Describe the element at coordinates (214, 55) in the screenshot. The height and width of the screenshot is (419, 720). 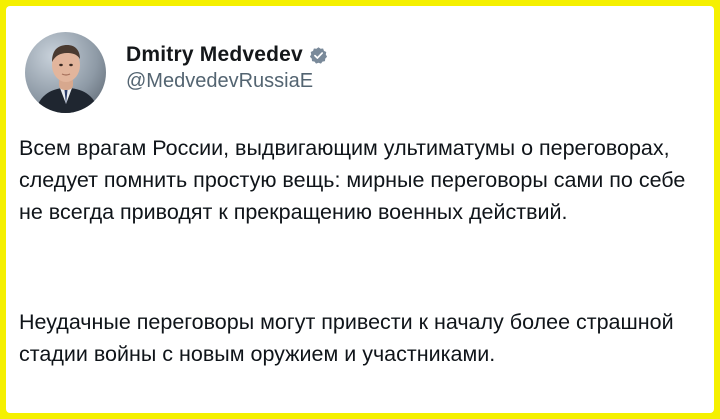
I see `author-name: Dmitry Medvedev` at that location.